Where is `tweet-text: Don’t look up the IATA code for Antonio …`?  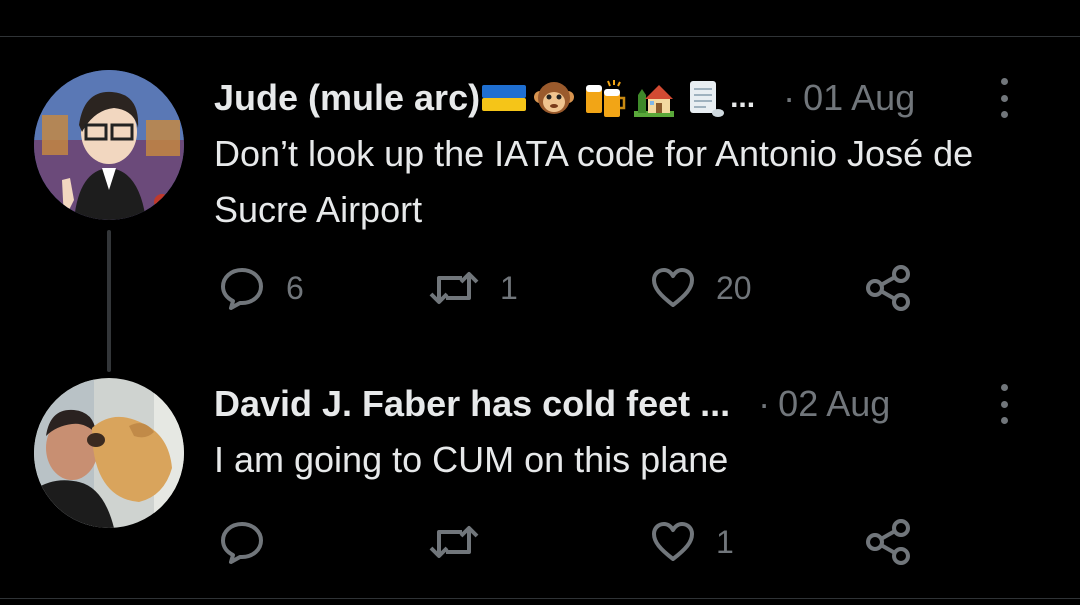 tweet-text: Don’t look up the IATA code for Antonio … is located at coordinates (594, 181).